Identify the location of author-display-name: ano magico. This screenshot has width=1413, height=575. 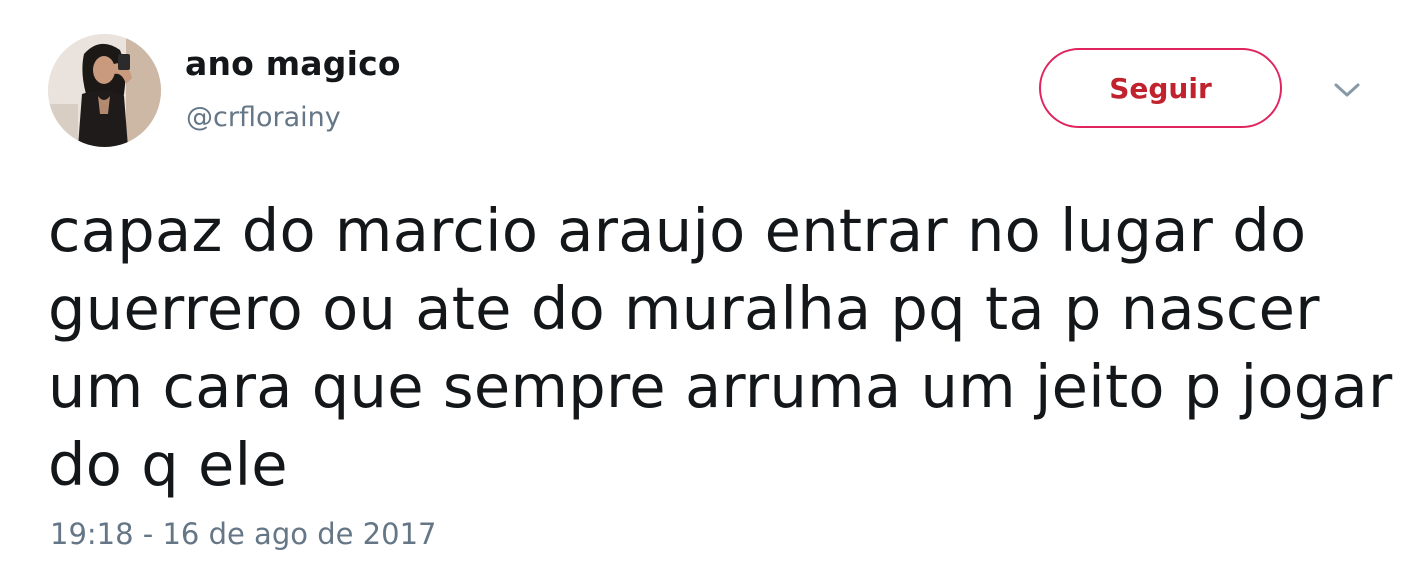
(293, 63).